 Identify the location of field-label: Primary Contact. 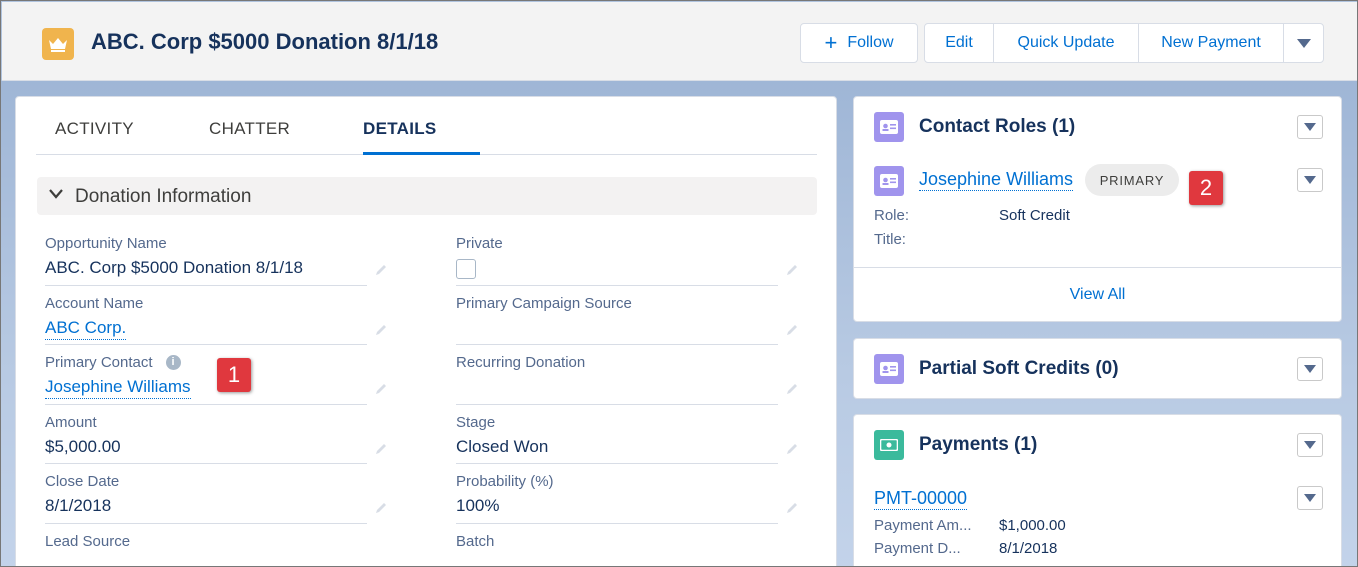
(99, 362).